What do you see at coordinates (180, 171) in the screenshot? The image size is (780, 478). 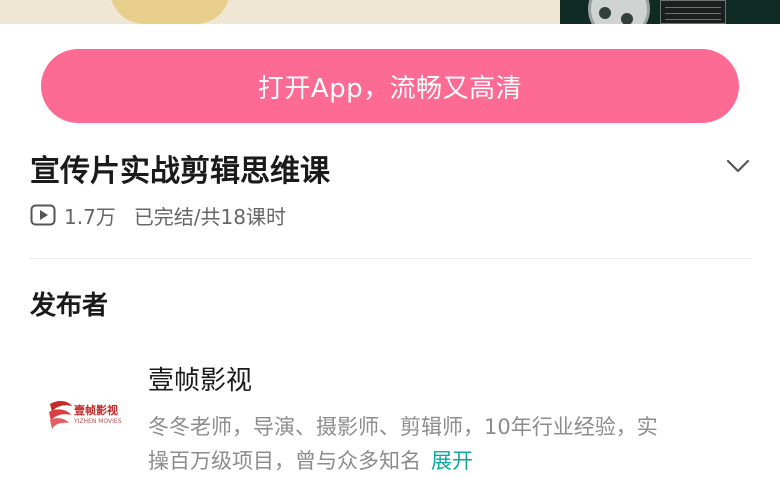 I see `course-title: 宣传片实战剪辑思维课` at bounding box center [180, 171].